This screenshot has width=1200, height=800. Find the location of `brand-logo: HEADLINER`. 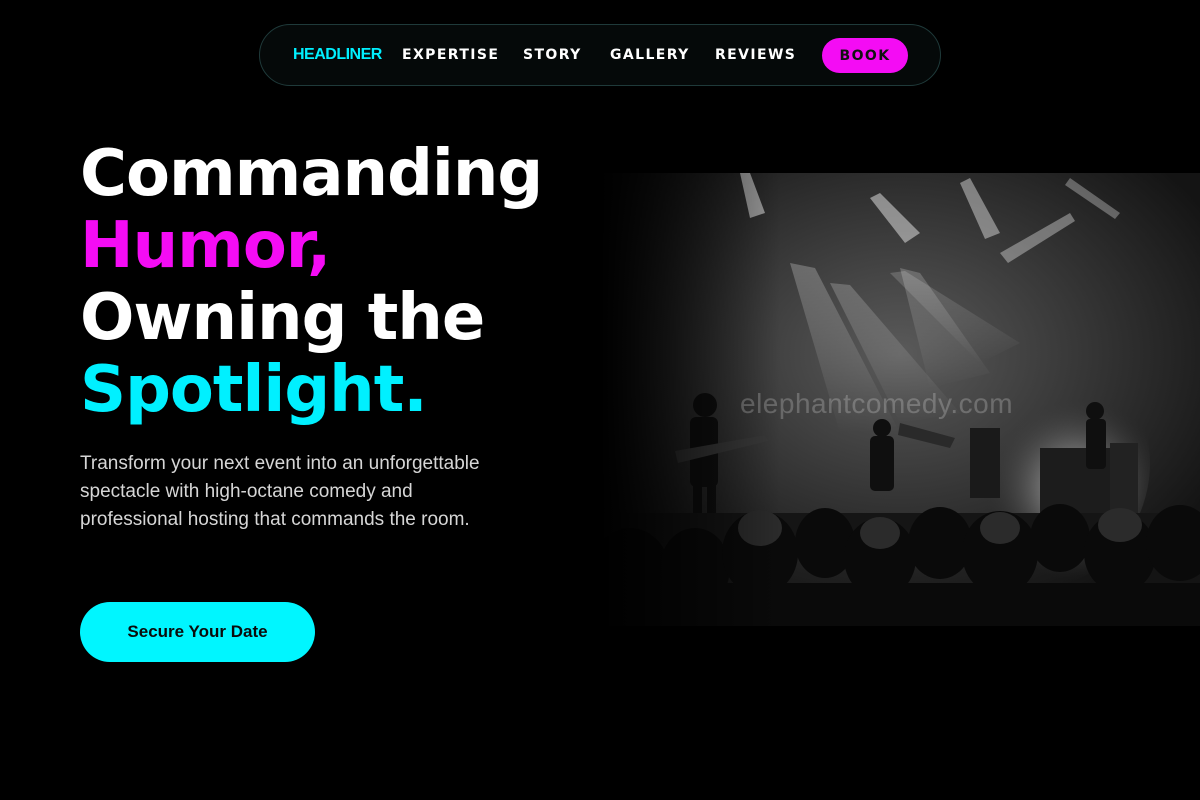

brand-logo: HEADLINER is located at coordinates (337, 55).